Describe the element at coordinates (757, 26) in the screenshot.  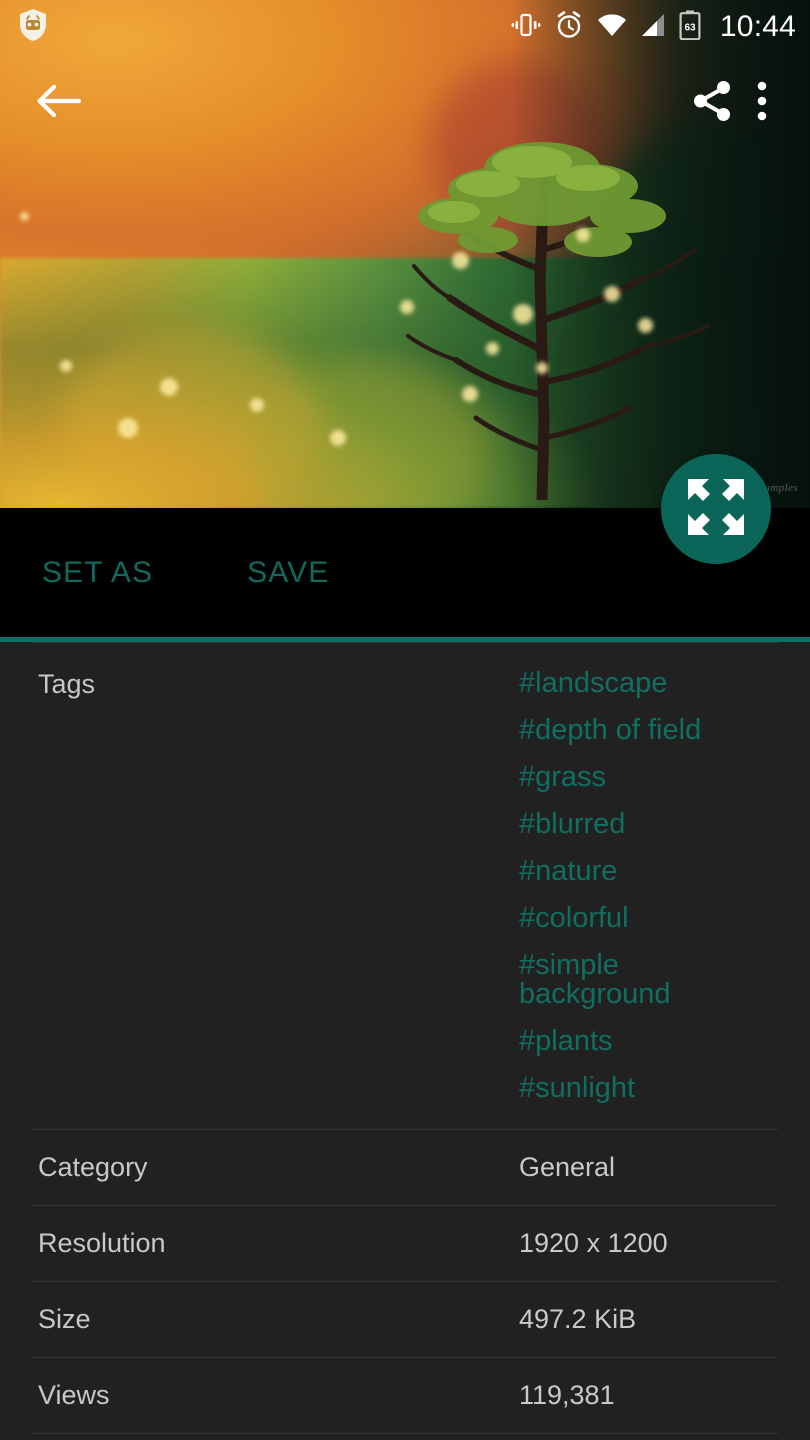
I see `status-bar-clock: 10:44` at that location.